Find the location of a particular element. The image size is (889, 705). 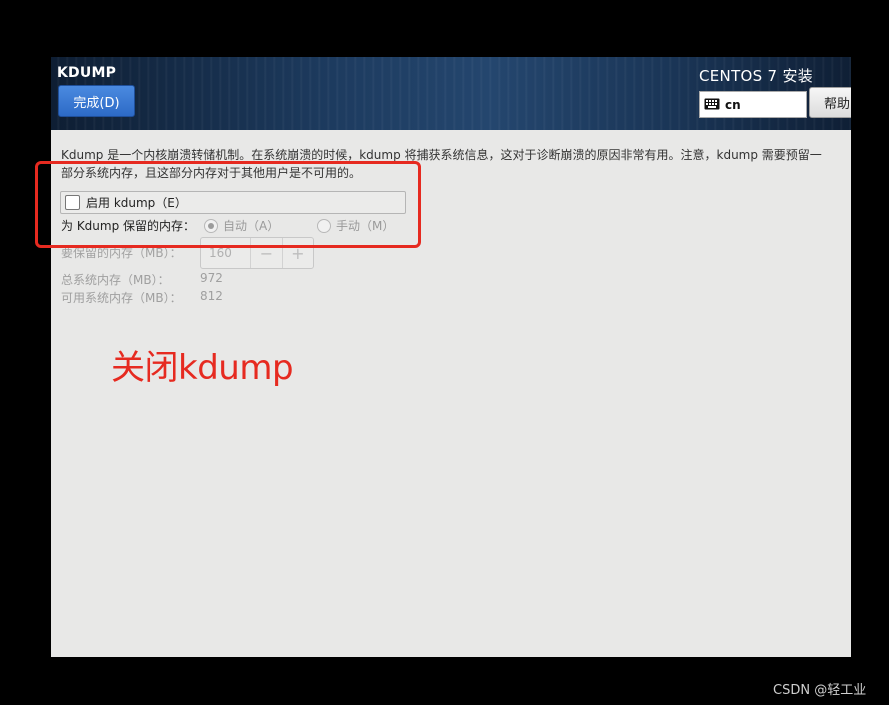

total-memory-value: 972 is located at coordinates (211, 278).